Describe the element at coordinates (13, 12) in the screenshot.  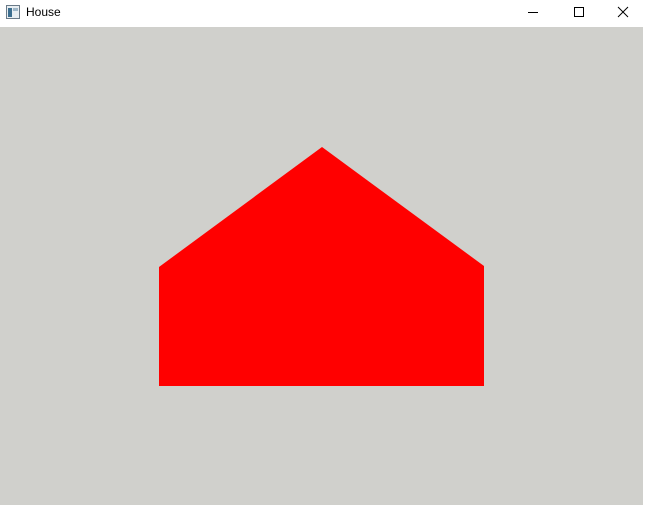
I see `app-window-icon` at that location.